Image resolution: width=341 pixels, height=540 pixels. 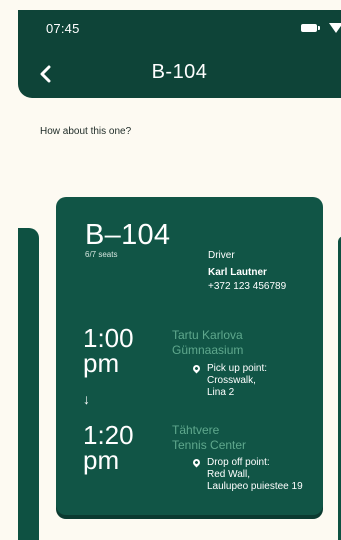 What do you see at coordinates (196, 430) in the screenshot?
I see `arrival-place-line1: Tähtvere` at bounding box center [196, 430].